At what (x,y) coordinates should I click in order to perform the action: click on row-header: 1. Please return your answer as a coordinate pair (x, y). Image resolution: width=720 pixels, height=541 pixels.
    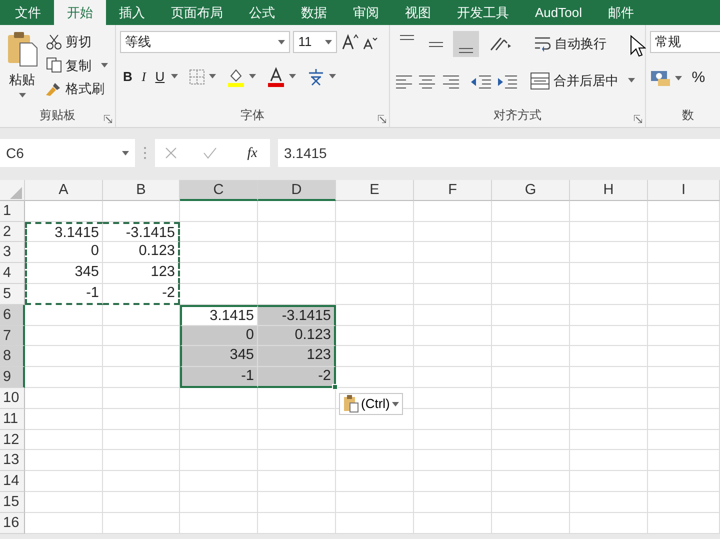
    Looking at the image, I should click on (12, 211).